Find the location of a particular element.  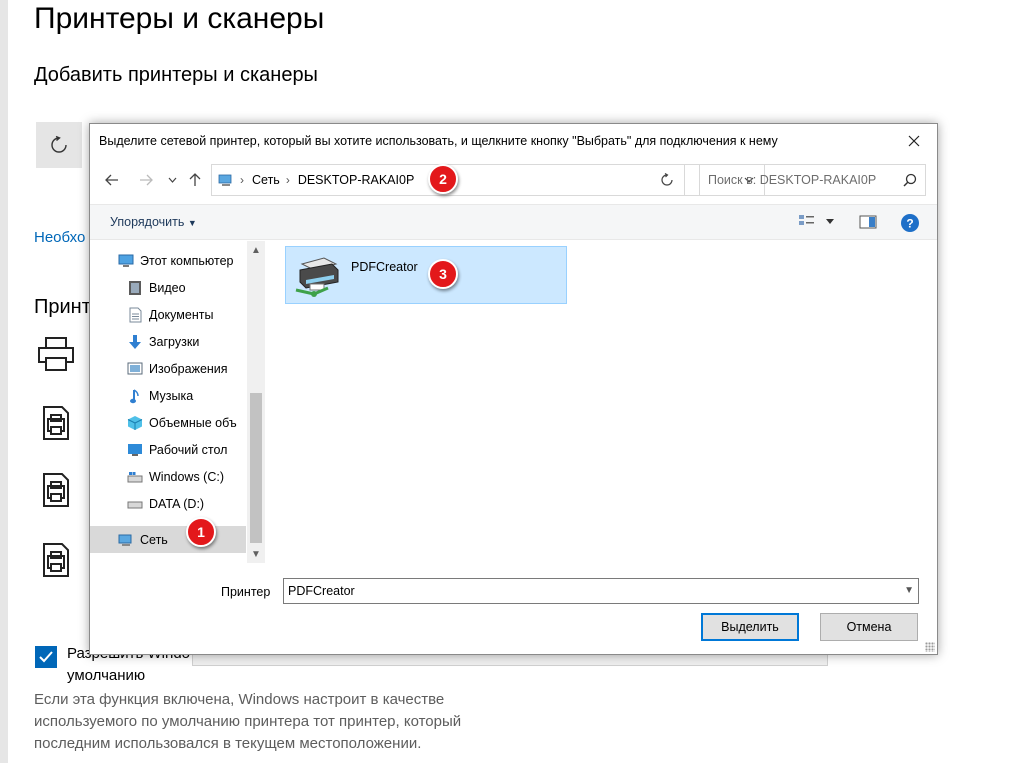

chevron-down-icon: ▼ is located at coordinates (909, 590).